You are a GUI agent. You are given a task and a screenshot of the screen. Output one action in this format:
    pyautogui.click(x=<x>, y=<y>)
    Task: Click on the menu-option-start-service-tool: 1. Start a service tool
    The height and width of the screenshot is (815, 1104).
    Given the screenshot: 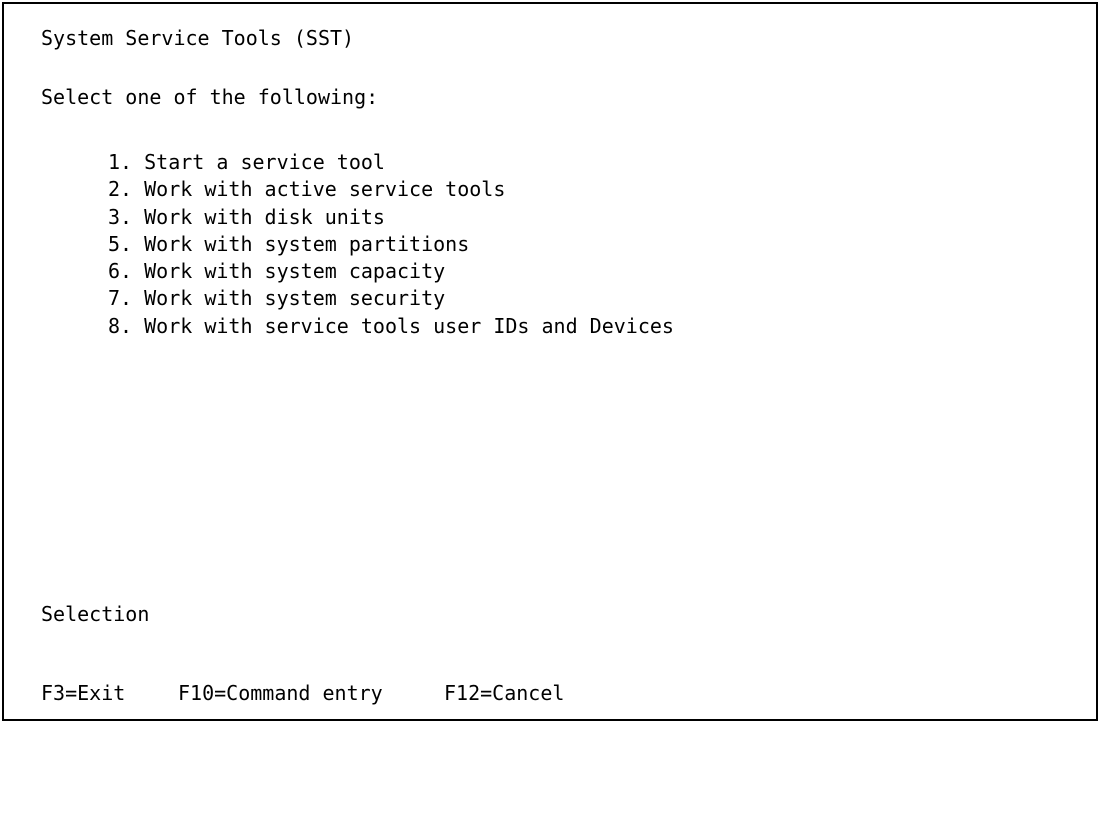 What is the action you would take?
    pyautogui.click(x=391, y=162)
    